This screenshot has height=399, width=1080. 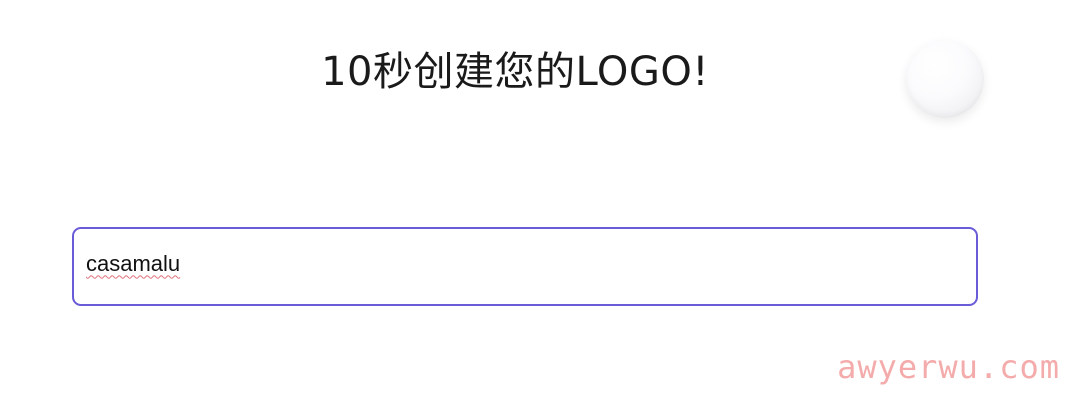 What do you see at coordinates (945, 79) in the screenshot?
I see `floating-assistive-button` at bounding box center [945, 79].